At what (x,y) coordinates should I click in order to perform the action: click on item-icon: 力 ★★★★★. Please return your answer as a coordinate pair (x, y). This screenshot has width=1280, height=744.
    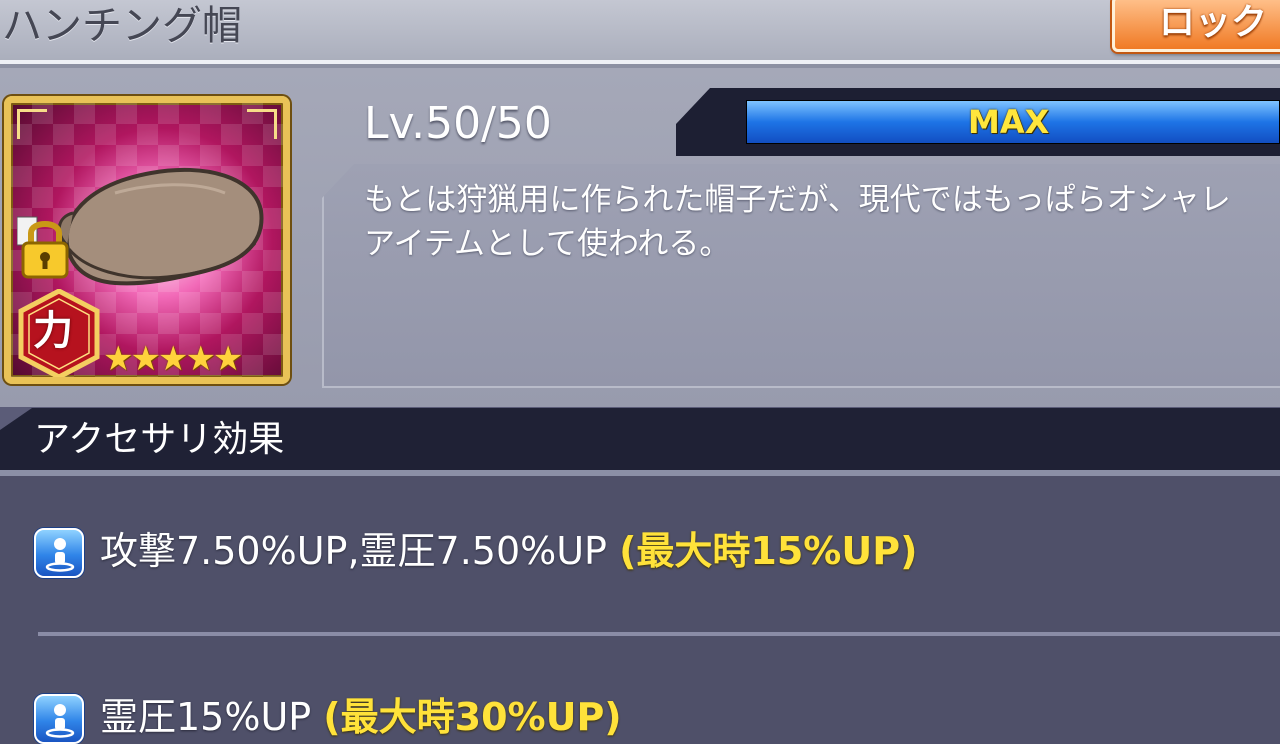
    Looking at the image, I should click on (147, 240).